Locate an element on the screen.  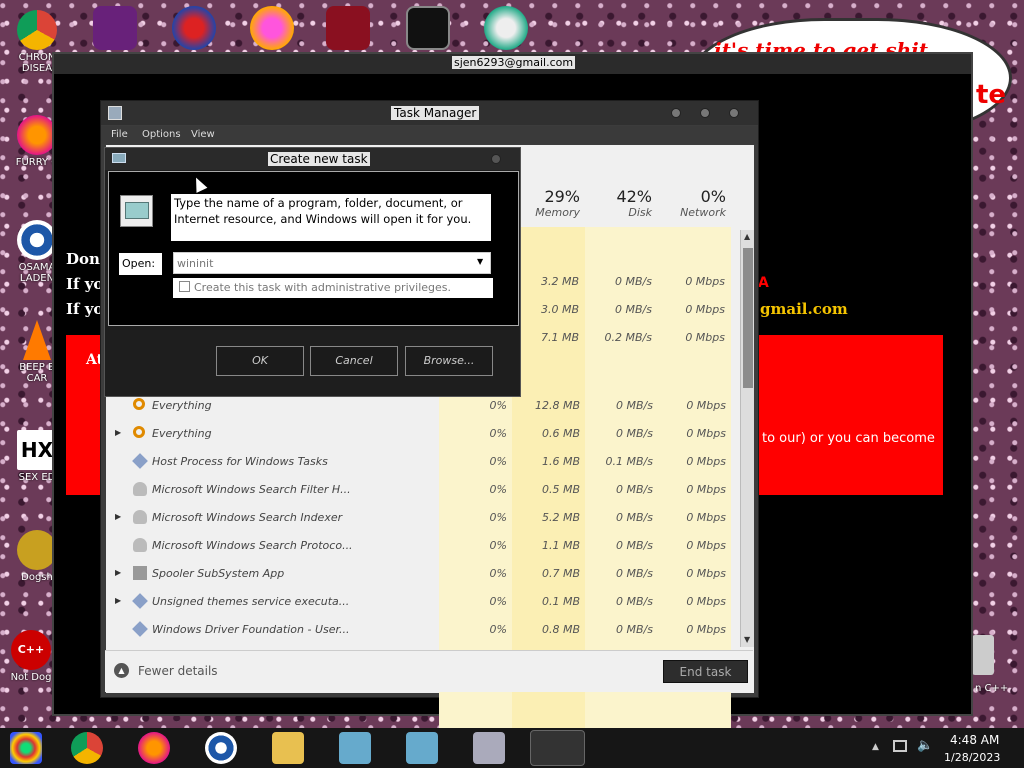
ransom-window-titlebar: sjen6293@gmail.com is located at coordinates (512, 64).